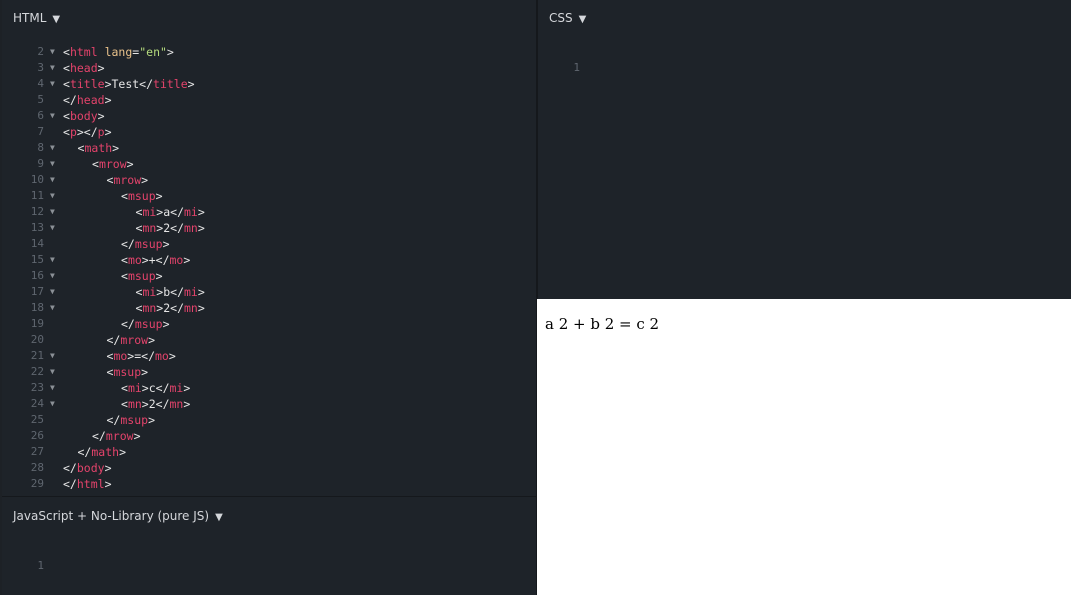  I want to click on code-text: <mrow>, so click(128, 180).